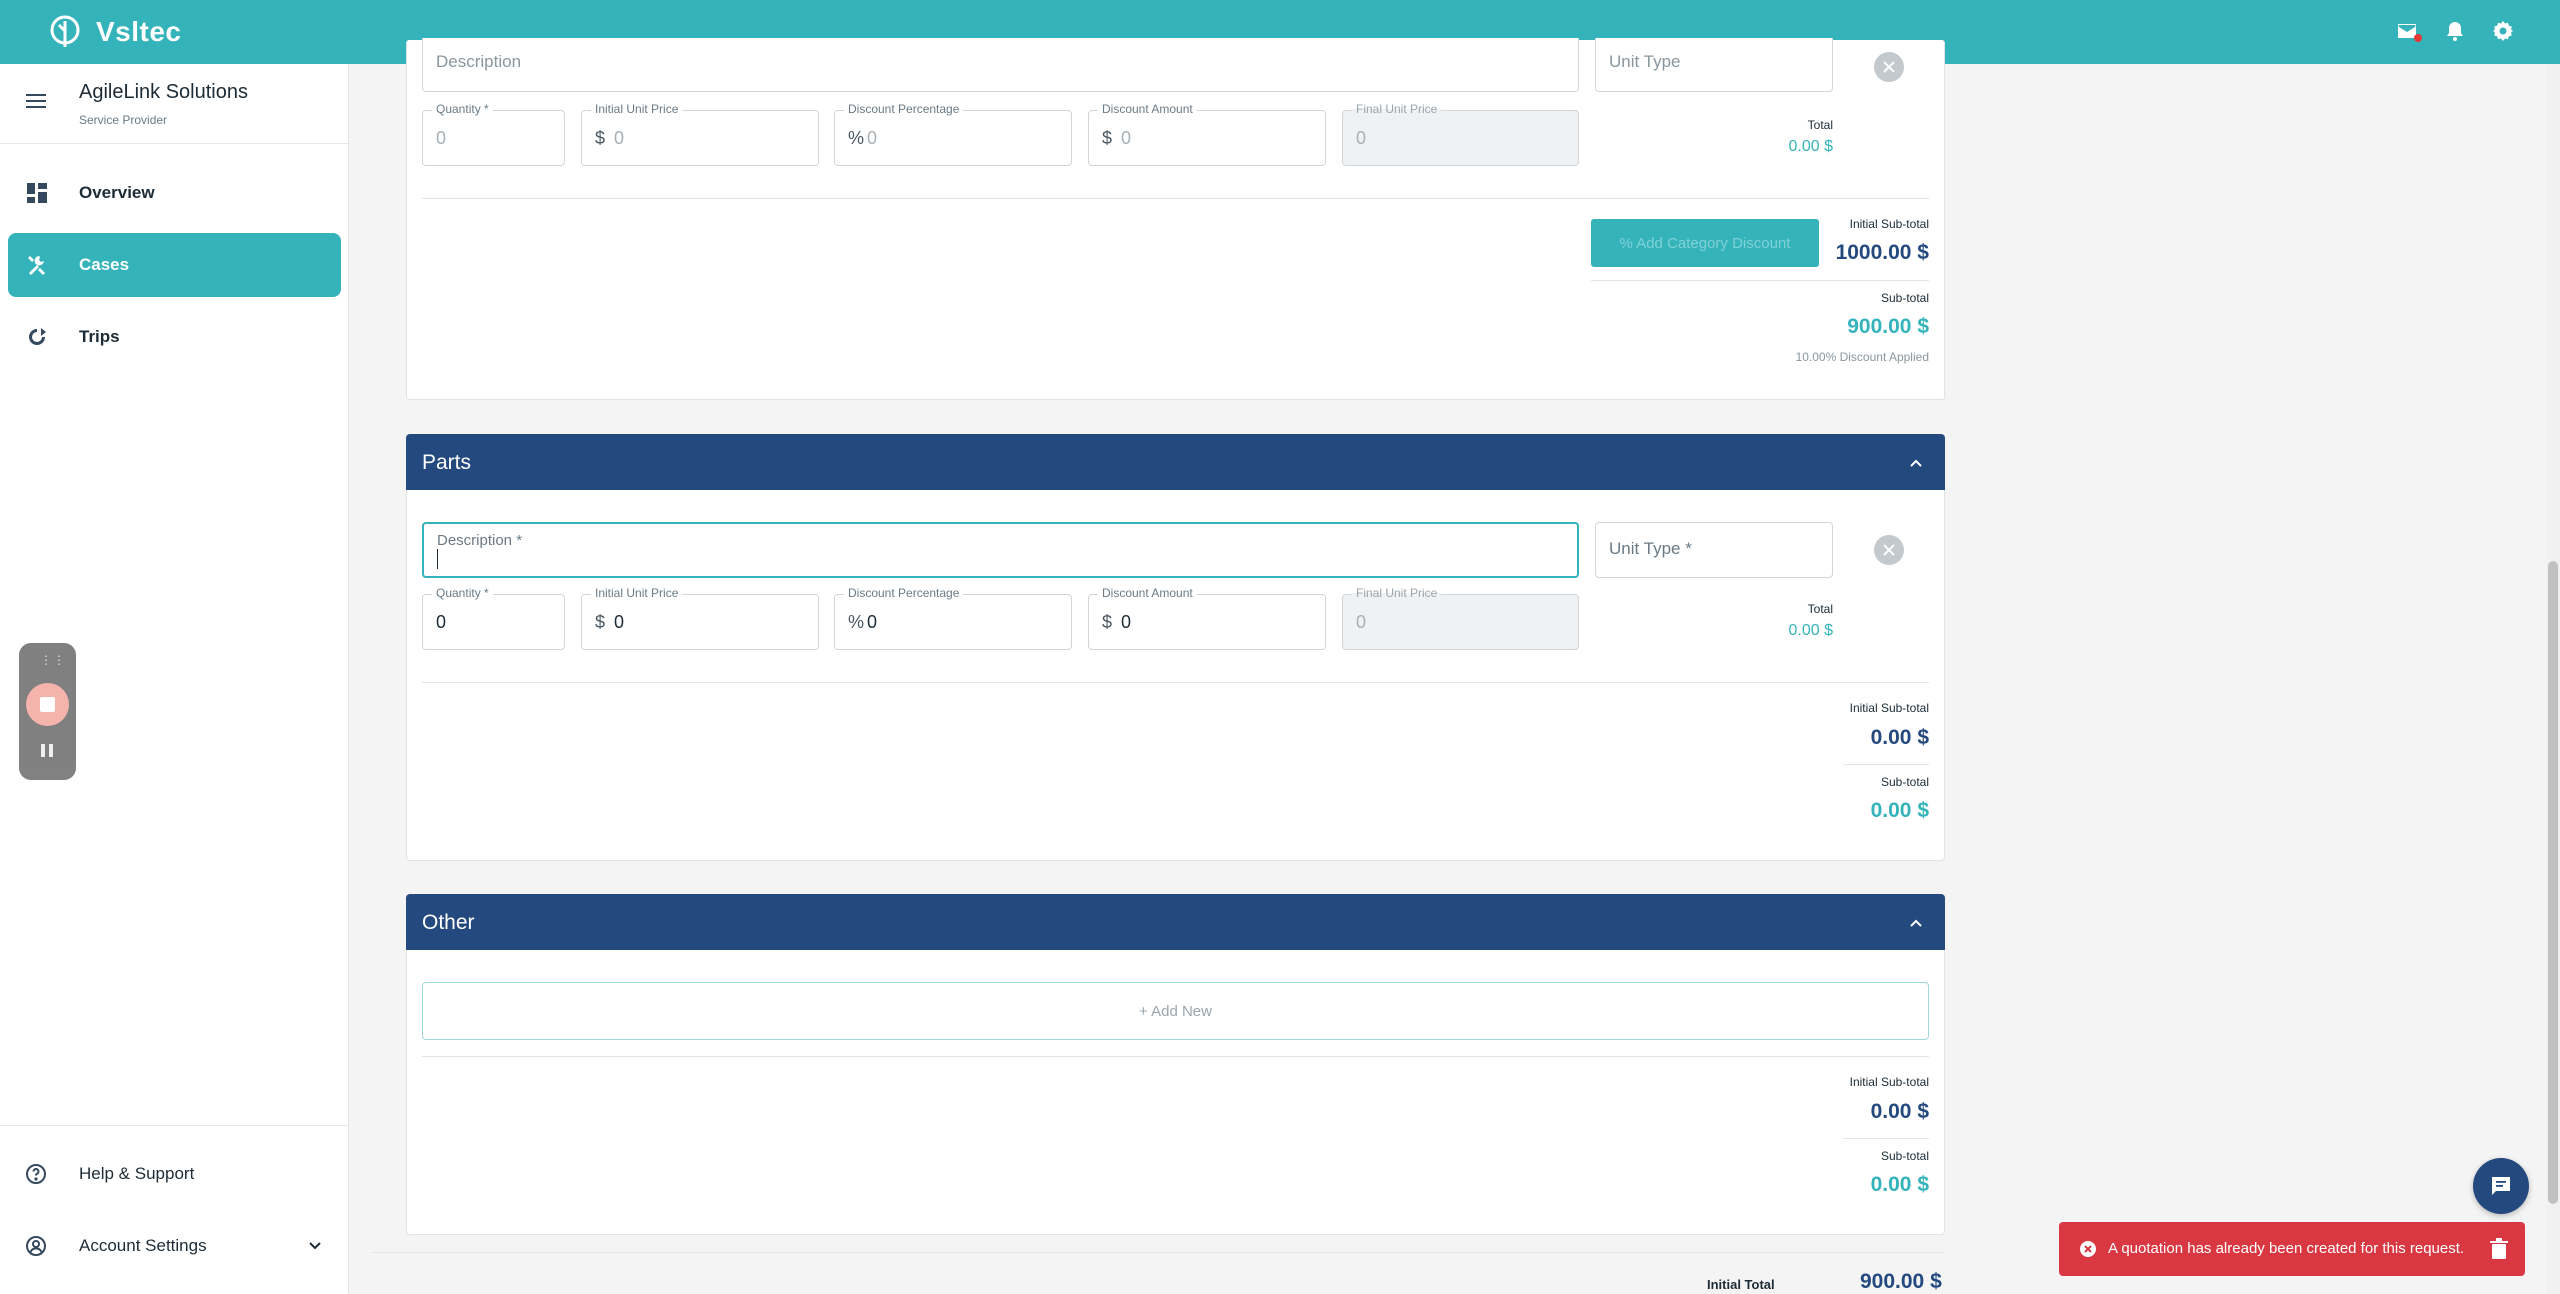 Image resolution: width=2560 pixels, height=1294 pixels. Describe the element at coordinates (1714, 65) in the screenshot. I see `labor-unit-type-field: Unit Type` at that location.